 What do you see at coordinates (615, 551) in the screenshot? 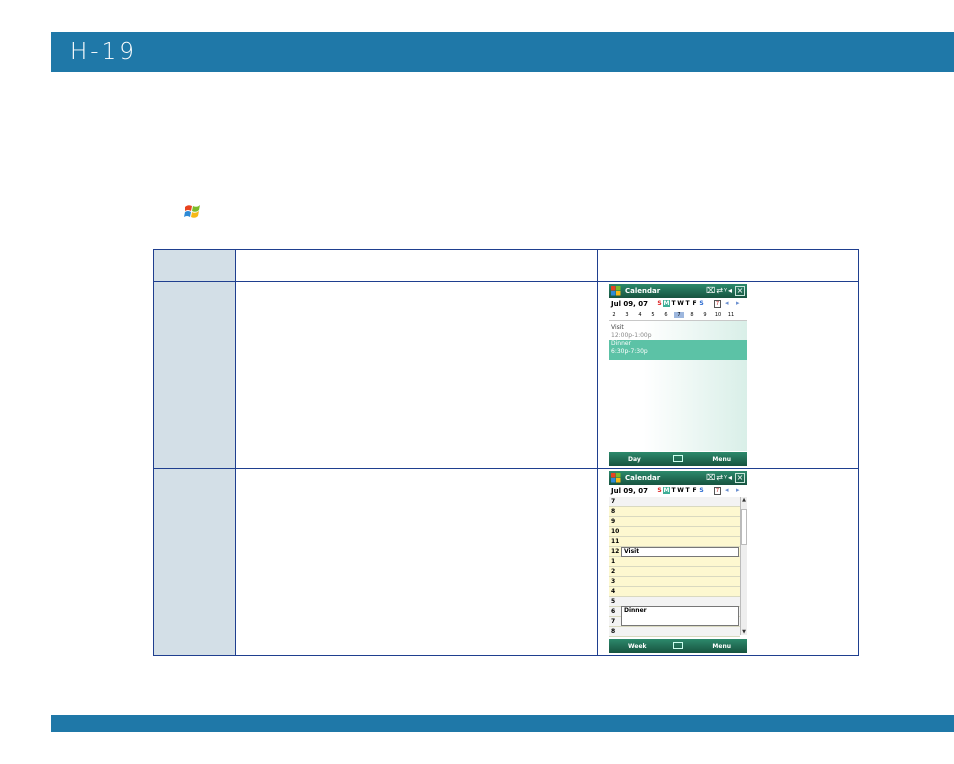
I see `hour-label: 12` at bounding box center [615, 551].